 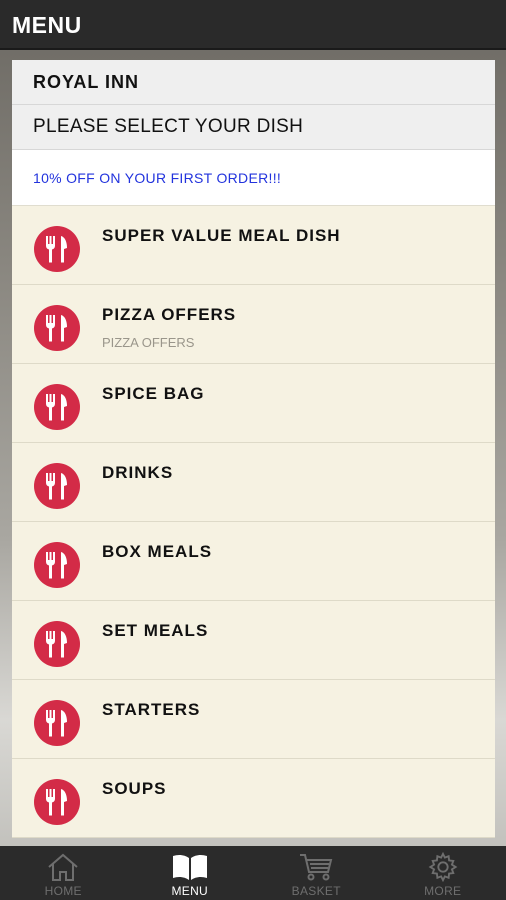 I want to click on category-label: SUPER VALUE MEAL DISH, so click(x=221, y=235).